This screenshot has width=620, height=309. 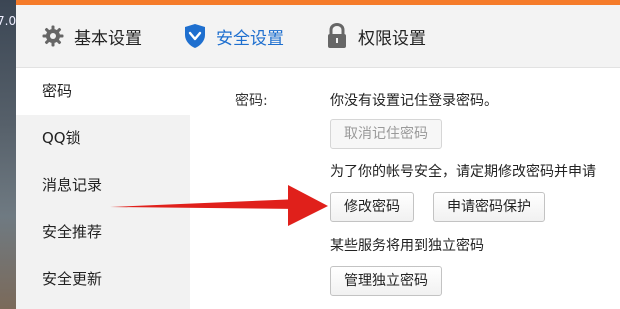 I want to click on desktop-background: 7.0, so click(x=8, y=154).